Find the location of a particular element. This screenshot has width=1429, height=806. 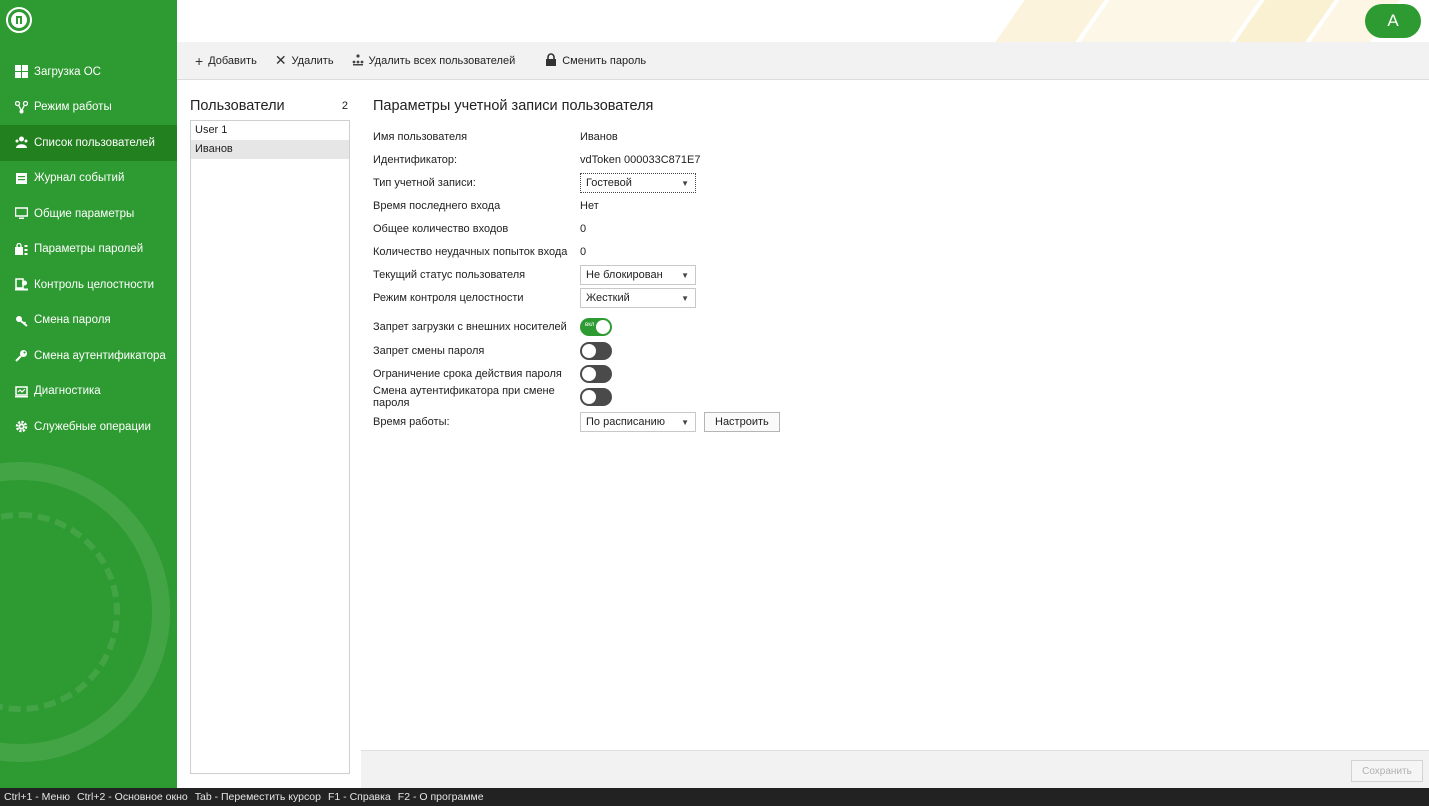

list-item: Иванов is located at coordinates (270, 149).